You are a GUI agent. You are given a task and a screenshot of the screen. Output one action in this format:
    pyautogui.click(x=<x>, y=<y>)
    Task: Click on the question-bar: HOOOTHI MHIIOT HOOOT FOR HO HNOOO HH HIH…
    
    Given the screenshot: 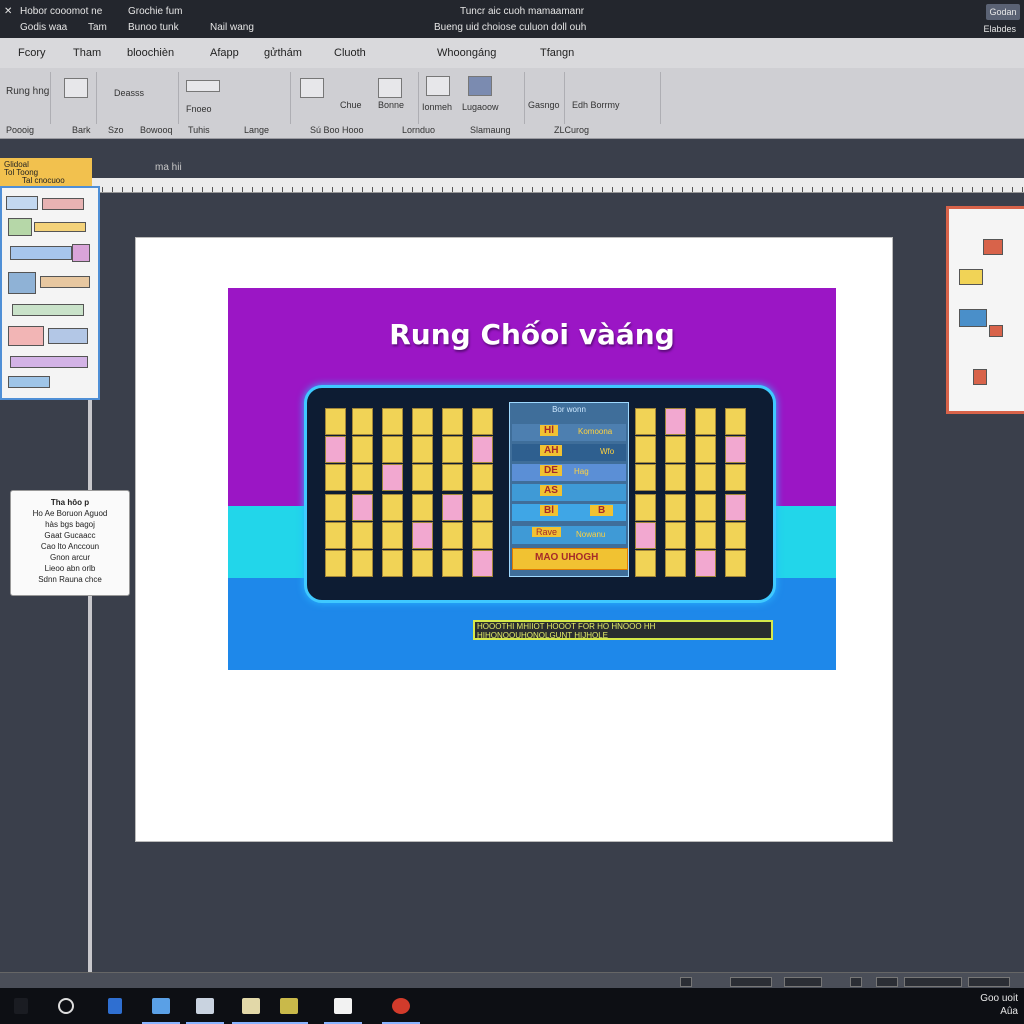 What is the action you would take?
    pyautogui.click(x=623, y=630)
    